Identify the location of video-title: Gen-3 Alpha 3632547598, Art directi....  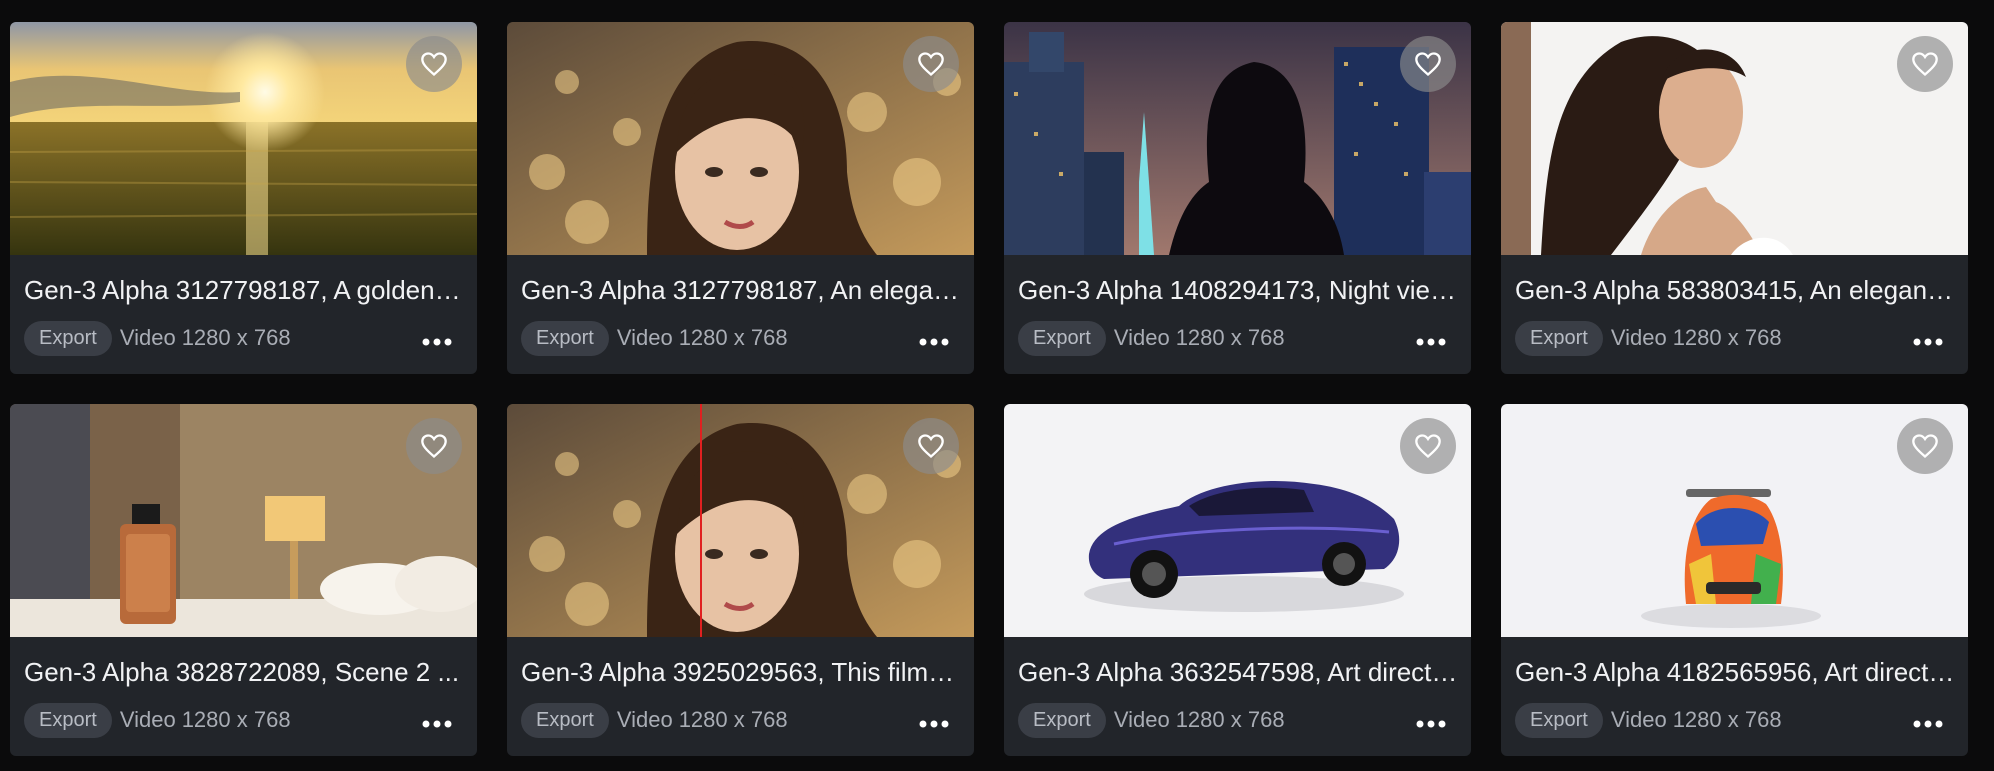
(1238, 672).